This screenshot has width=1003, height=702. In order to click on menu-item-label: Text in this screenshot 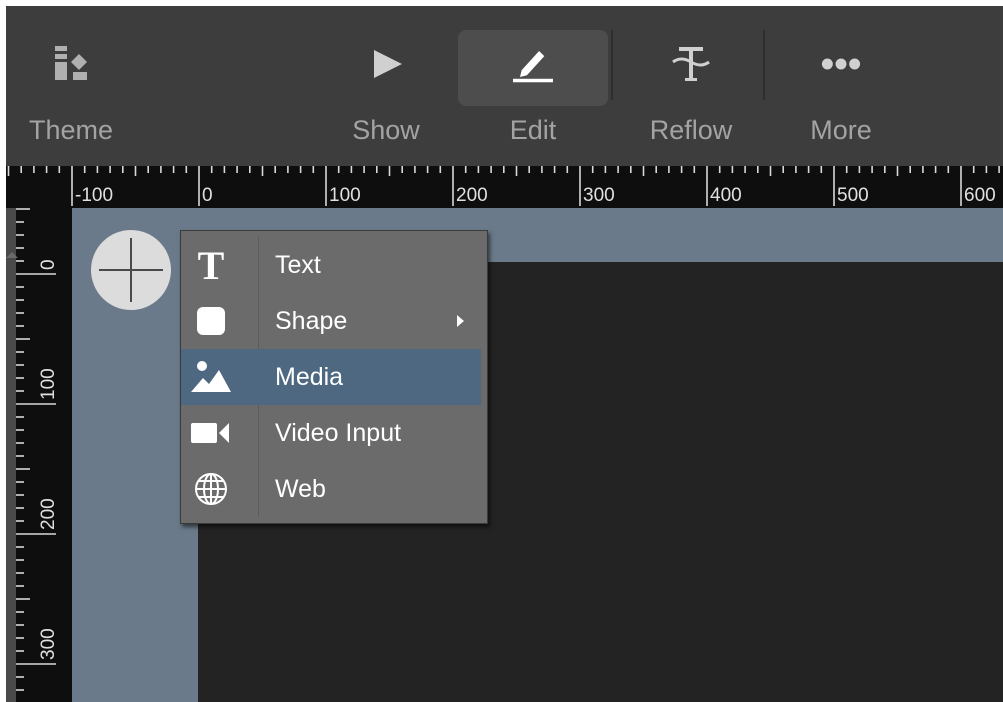, I will do `click(298, 265)`.